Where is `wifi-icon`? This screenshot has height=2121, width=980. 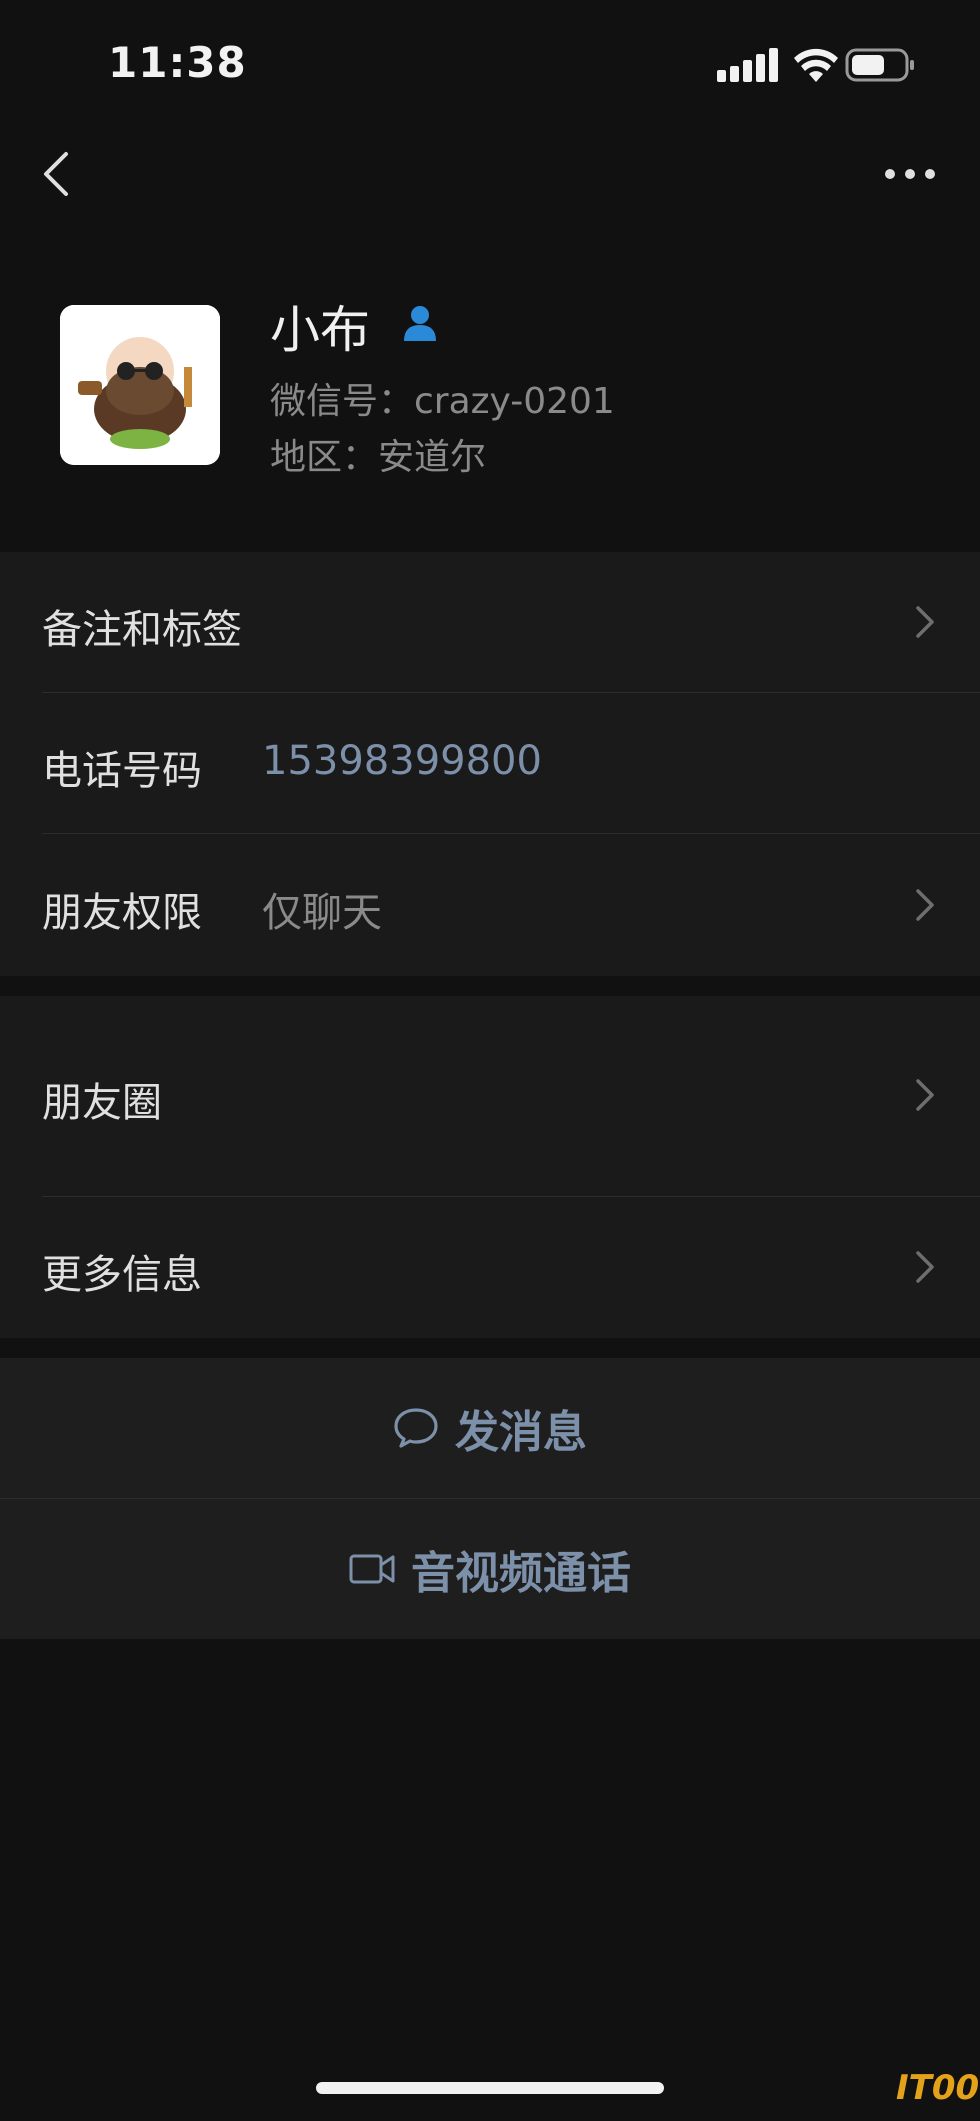
wifi-icon is located at coordinates (816, 65).